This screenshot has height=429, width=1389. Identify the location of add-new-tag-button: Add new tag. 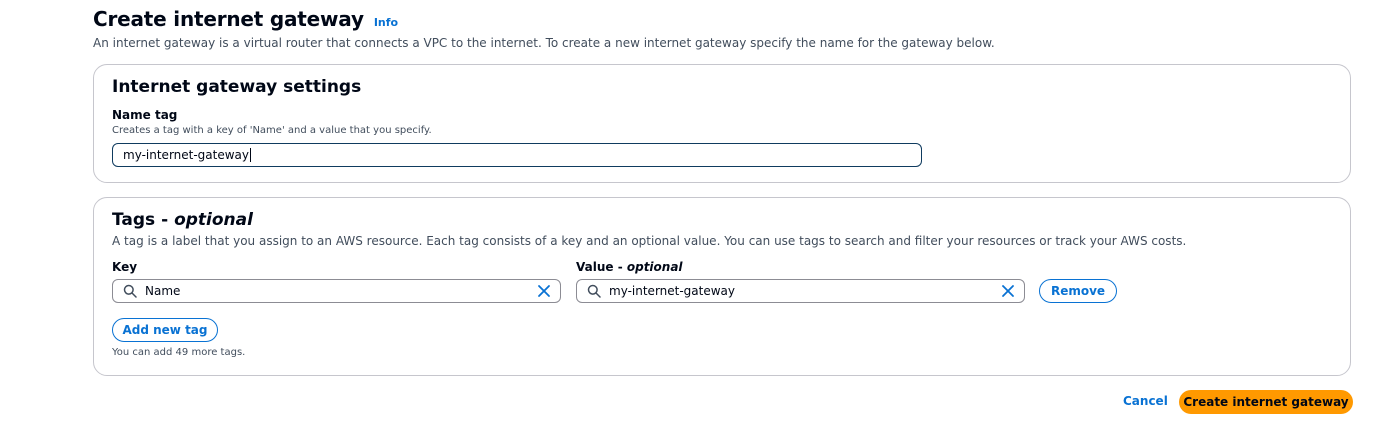
(165, 330).